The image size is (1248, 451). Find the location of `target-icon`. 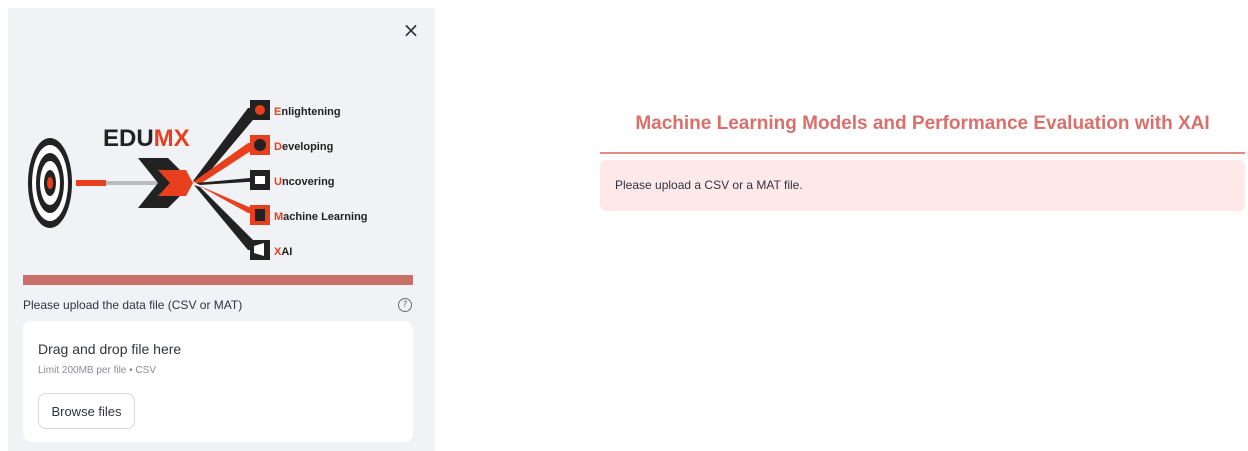

target-icon is located at coordinates (50, 183).